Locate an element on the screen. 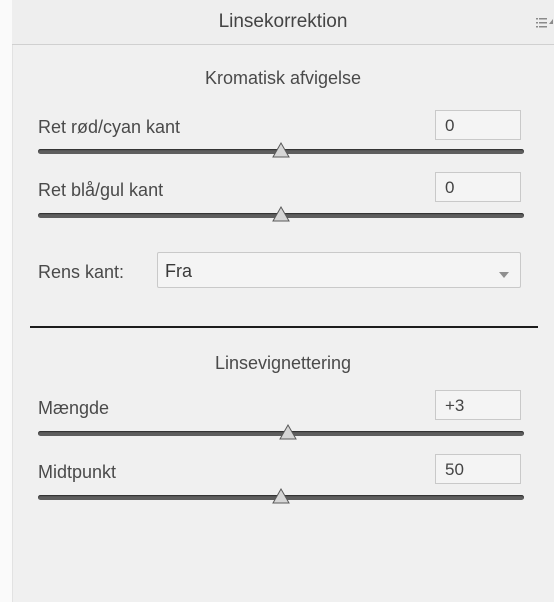 This screenshot has width=554, height=602. midpoint-label: Midtpunkt is located at coordinates (77, 472).